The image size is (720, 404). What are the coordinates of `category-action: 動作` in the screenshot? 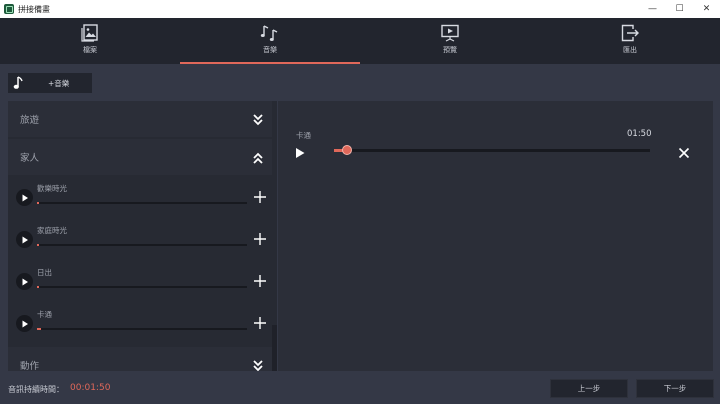 It's located at (140, 359).